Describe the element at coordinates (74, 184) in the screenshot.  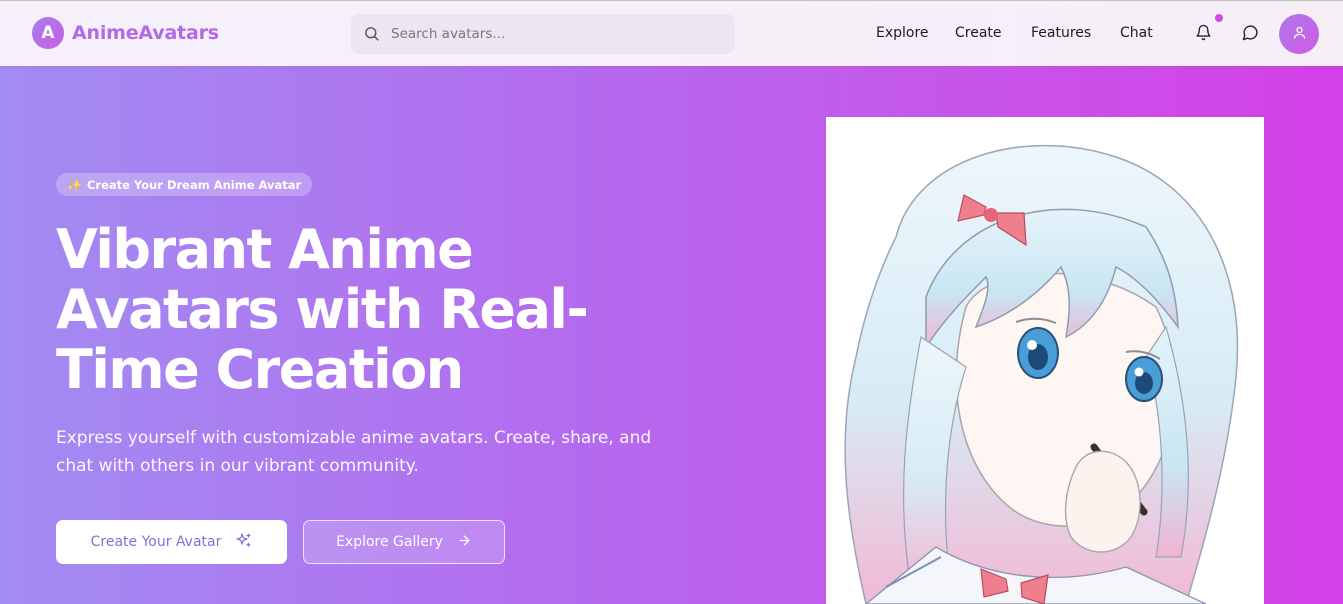
I see `sparkle-icon: ✨` at that location.